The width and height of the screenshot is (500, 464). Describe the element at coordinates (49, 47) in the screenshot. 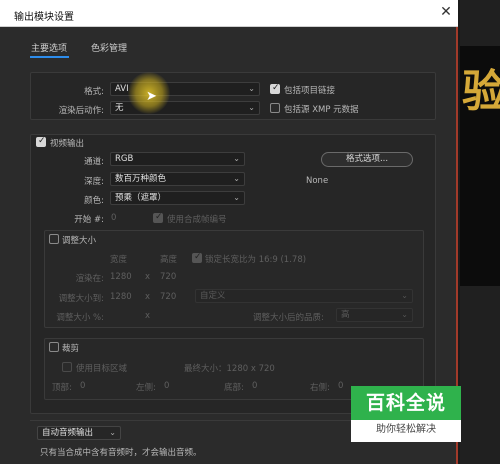

I see `tab-main-options: 主要选项` at that location.